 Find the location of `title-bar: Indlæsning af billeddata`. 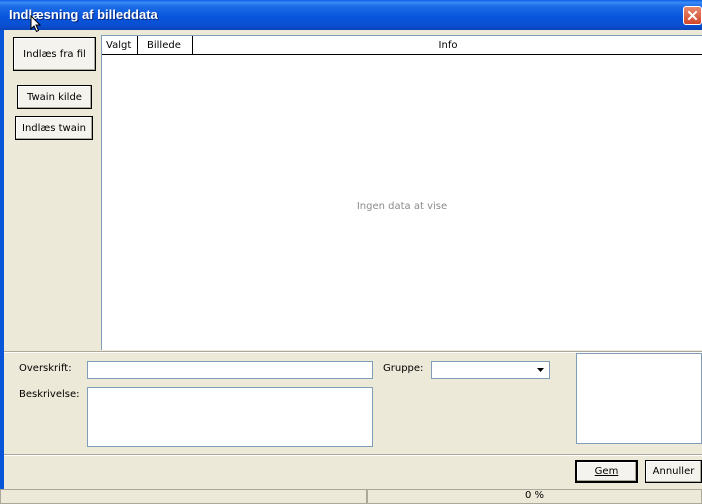

title-bar: Indlæsning af billeddata is located at coordinates (351, 16).